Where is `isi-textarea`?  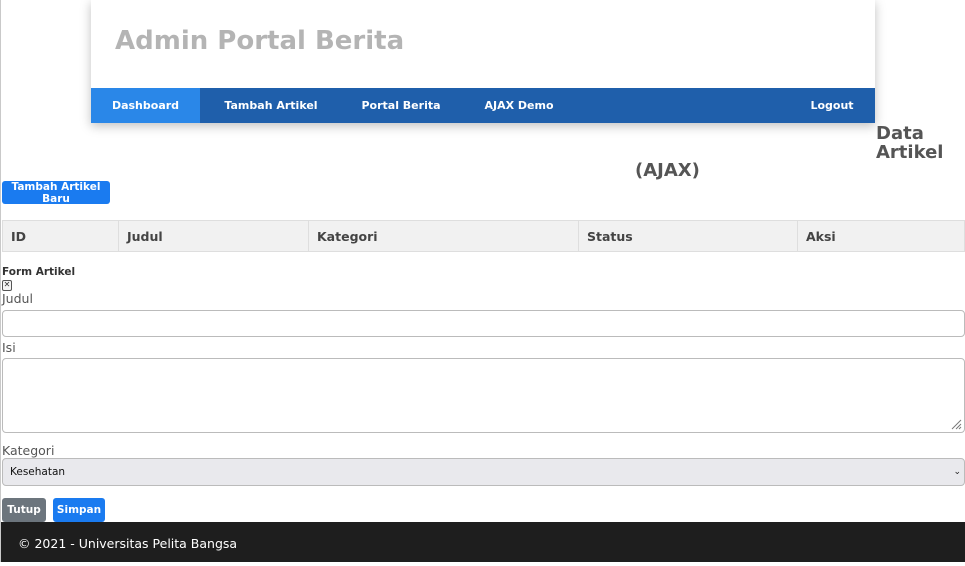
isi-textarea is located at coordinates (483, 395).